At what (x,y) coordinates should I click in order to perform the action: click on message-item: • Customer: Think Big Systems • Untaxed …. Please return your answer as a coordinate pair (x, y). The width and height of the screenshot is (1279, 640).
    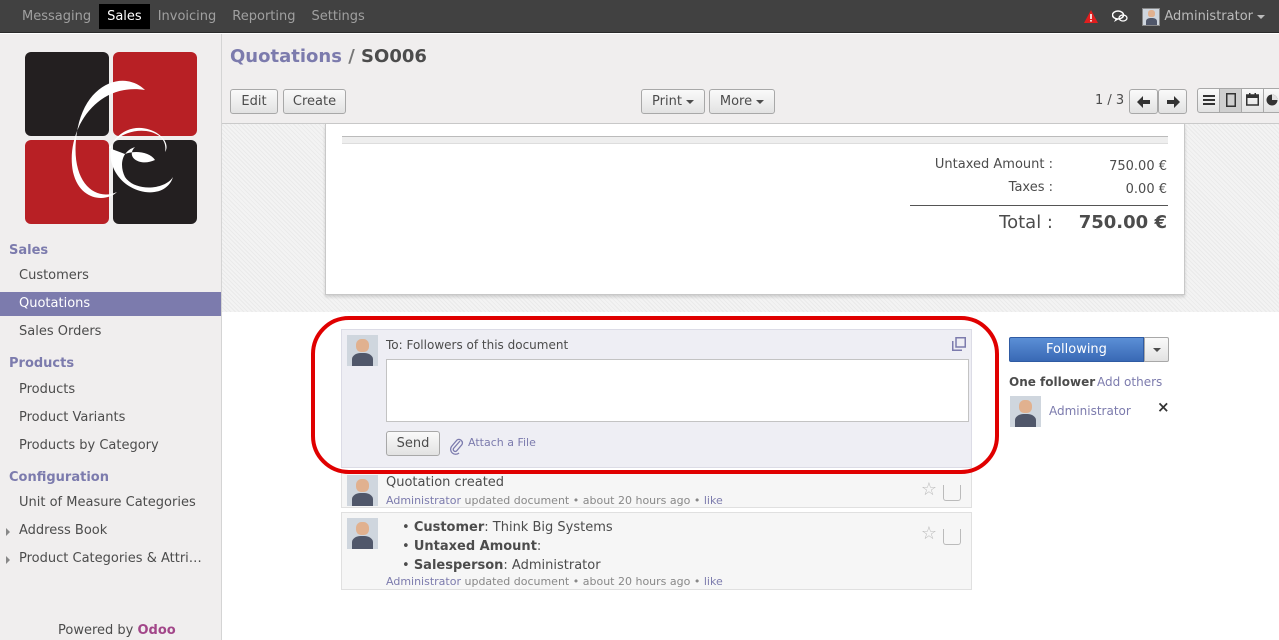
    Looking at the image, I should click on (656, 551).